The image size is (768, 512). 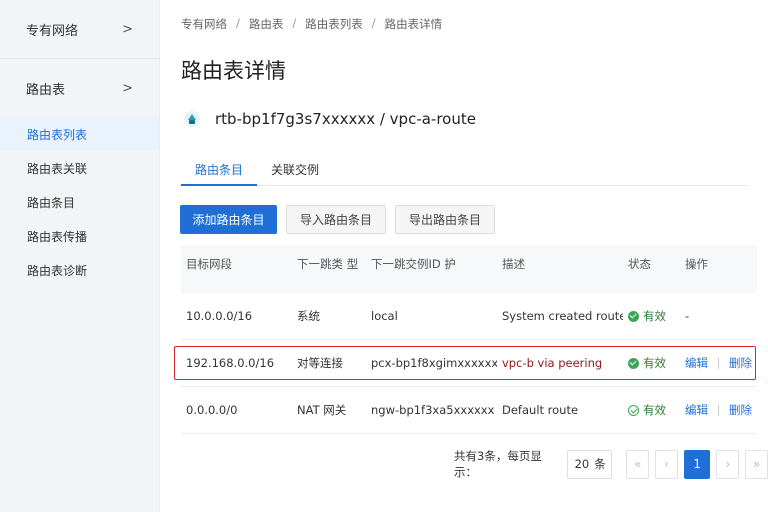 I want to click on total-count-text: 共有3条，每页显示：, so click(x=498, y=464).